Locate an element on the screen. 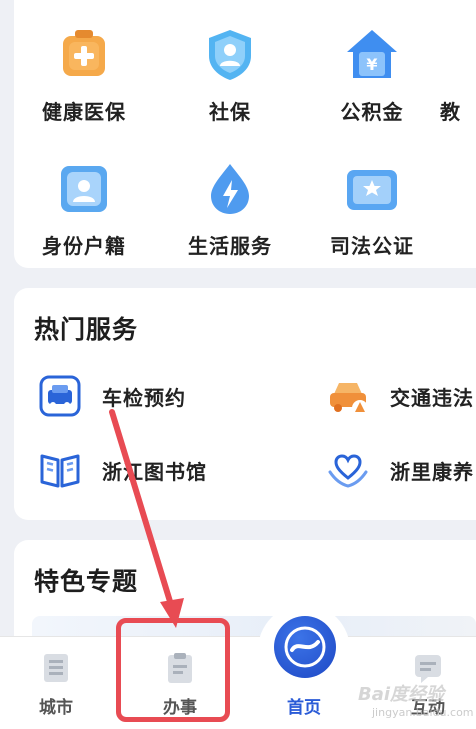 The width and height of the screenshot is (476, 729). watermark: Bai度经验 is located at coordinates (401, 694).